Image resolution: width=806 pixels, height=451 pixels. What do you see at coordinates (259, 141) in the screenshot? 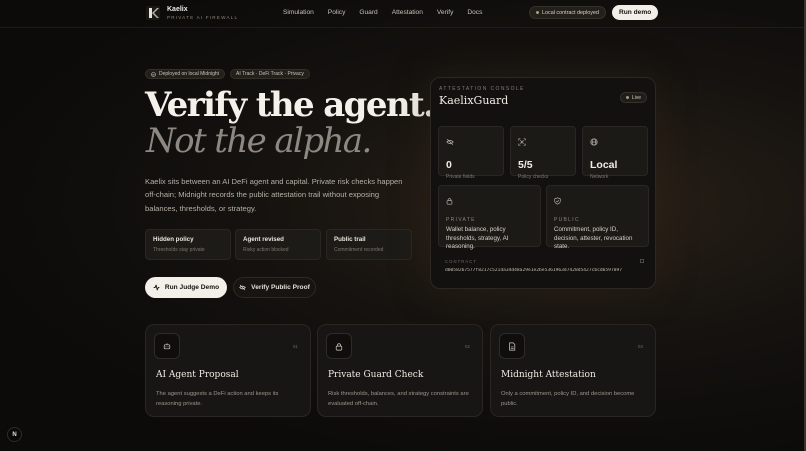
I see `hero-subtitle: Not the alpha.` at bounding box center [259, 141].